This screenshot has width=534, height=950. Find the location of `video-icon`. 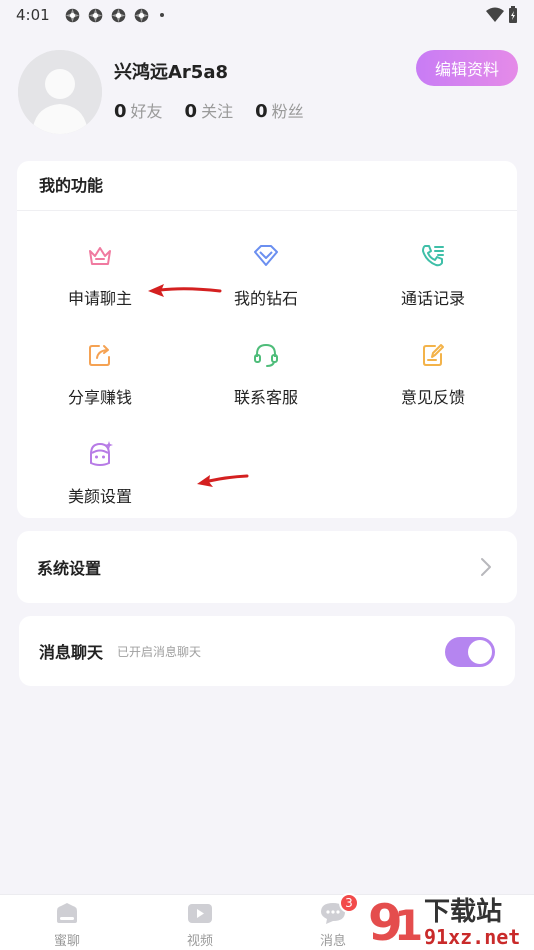

video-icon is located at coordinates (200, 913).